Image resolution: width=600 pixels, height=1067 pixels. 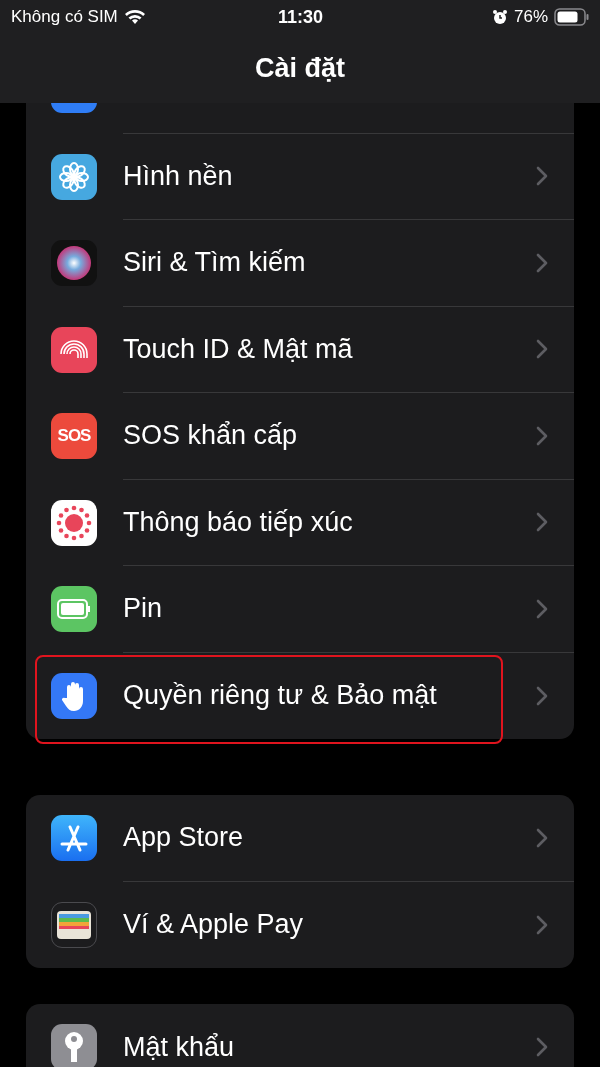 I want to click on flower-icon, so click(x=74, y=176).